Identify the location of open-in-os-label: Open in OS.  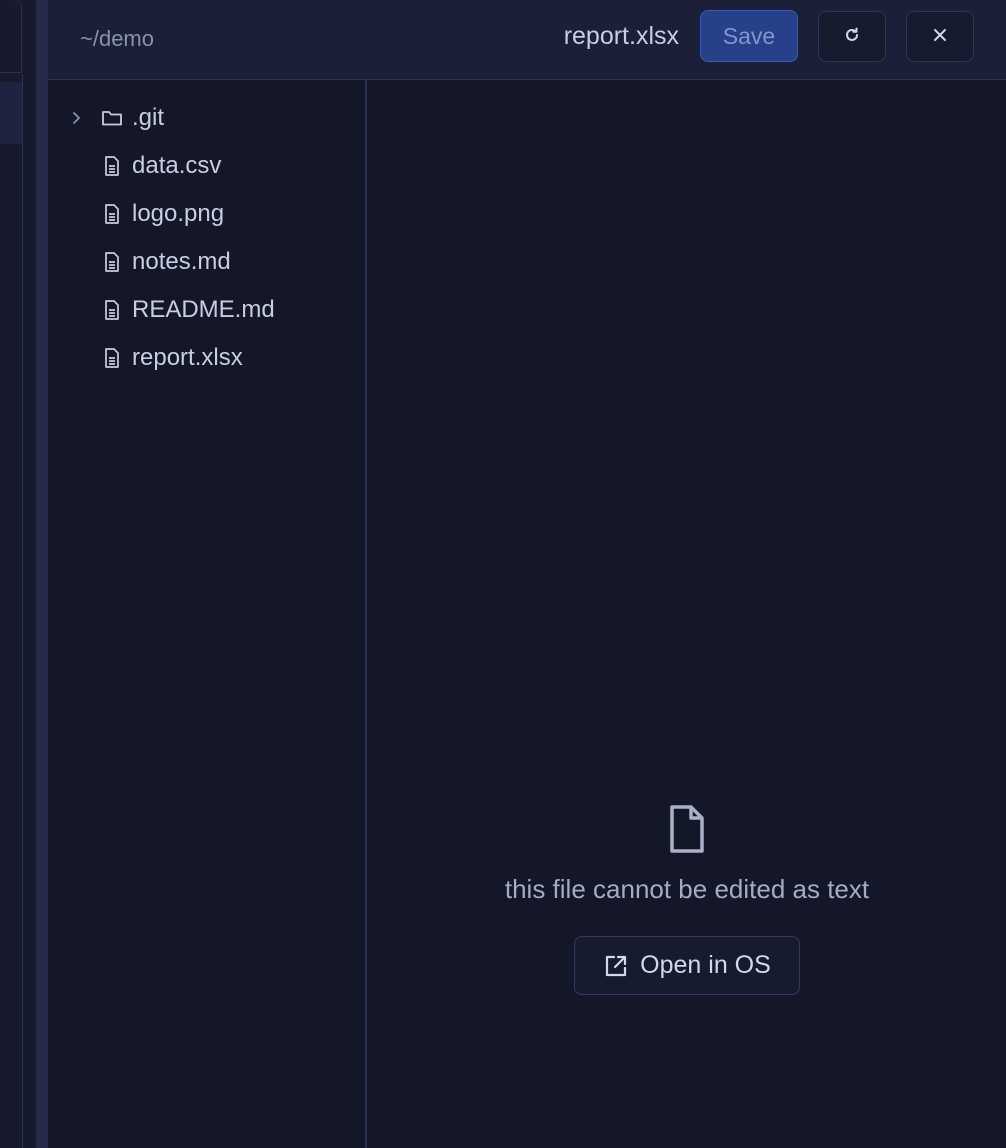
(705, 965).